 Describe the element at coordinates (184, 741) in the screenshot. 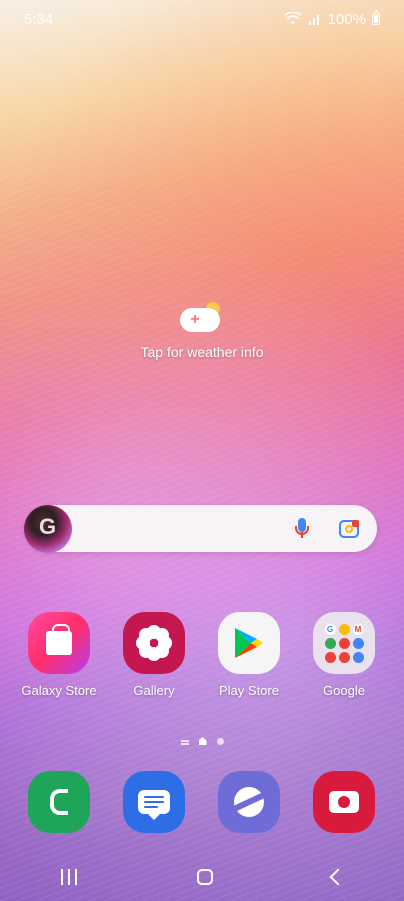

I see `menu-icon` at that location.